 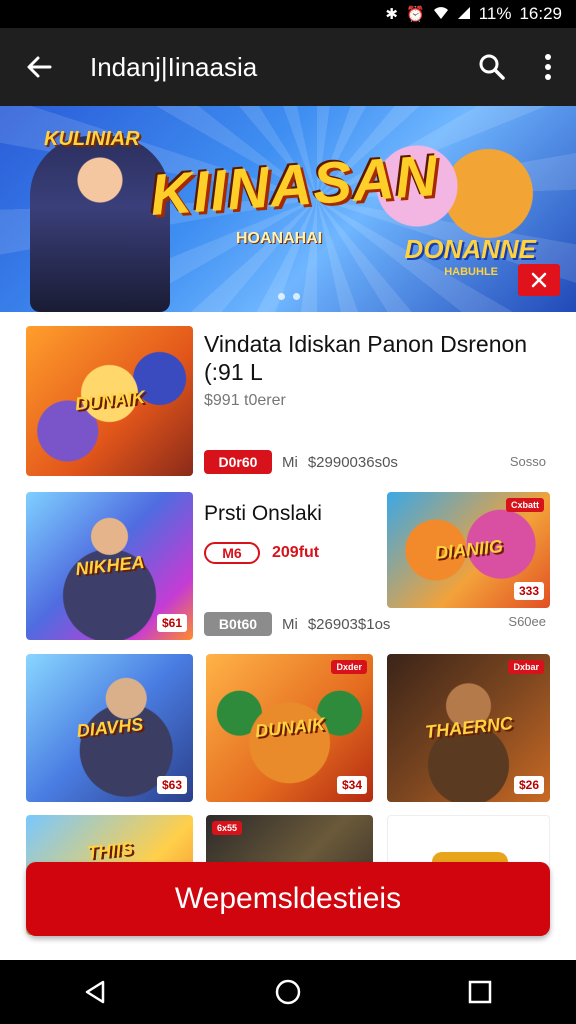 I want to click on back-arrow-icon, so click(x=39, y=67).